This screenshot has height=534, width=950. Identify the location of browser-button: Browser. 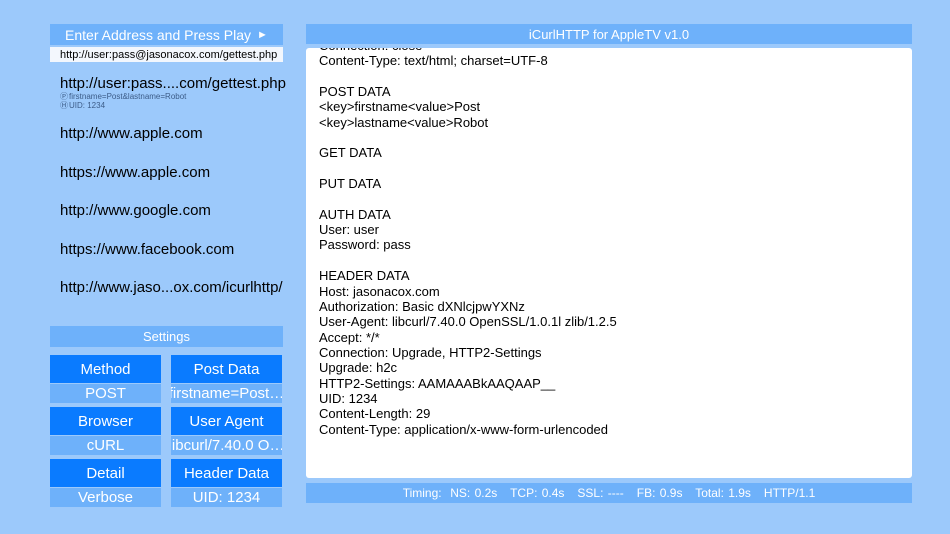
(105, 421).